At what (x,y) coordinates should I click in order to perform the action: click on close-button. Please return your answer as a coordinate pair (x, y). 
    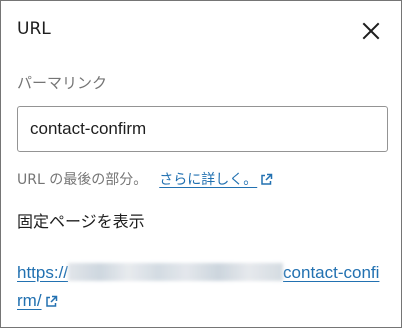
    Looking at the image, I should click on (371, 31).